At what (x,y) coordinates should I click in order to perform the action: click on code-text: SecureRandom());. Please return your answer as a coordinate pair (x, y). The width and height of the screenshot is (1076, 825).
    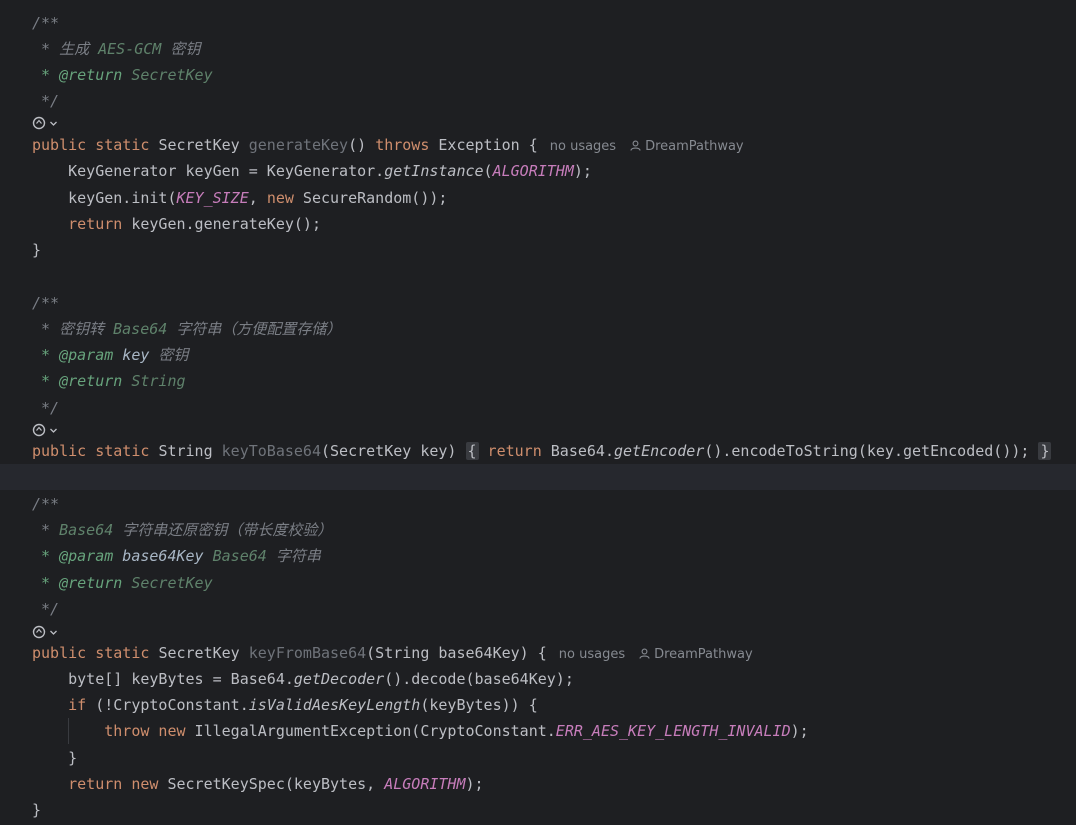
    Looking at the image, I should click on (370, 198).